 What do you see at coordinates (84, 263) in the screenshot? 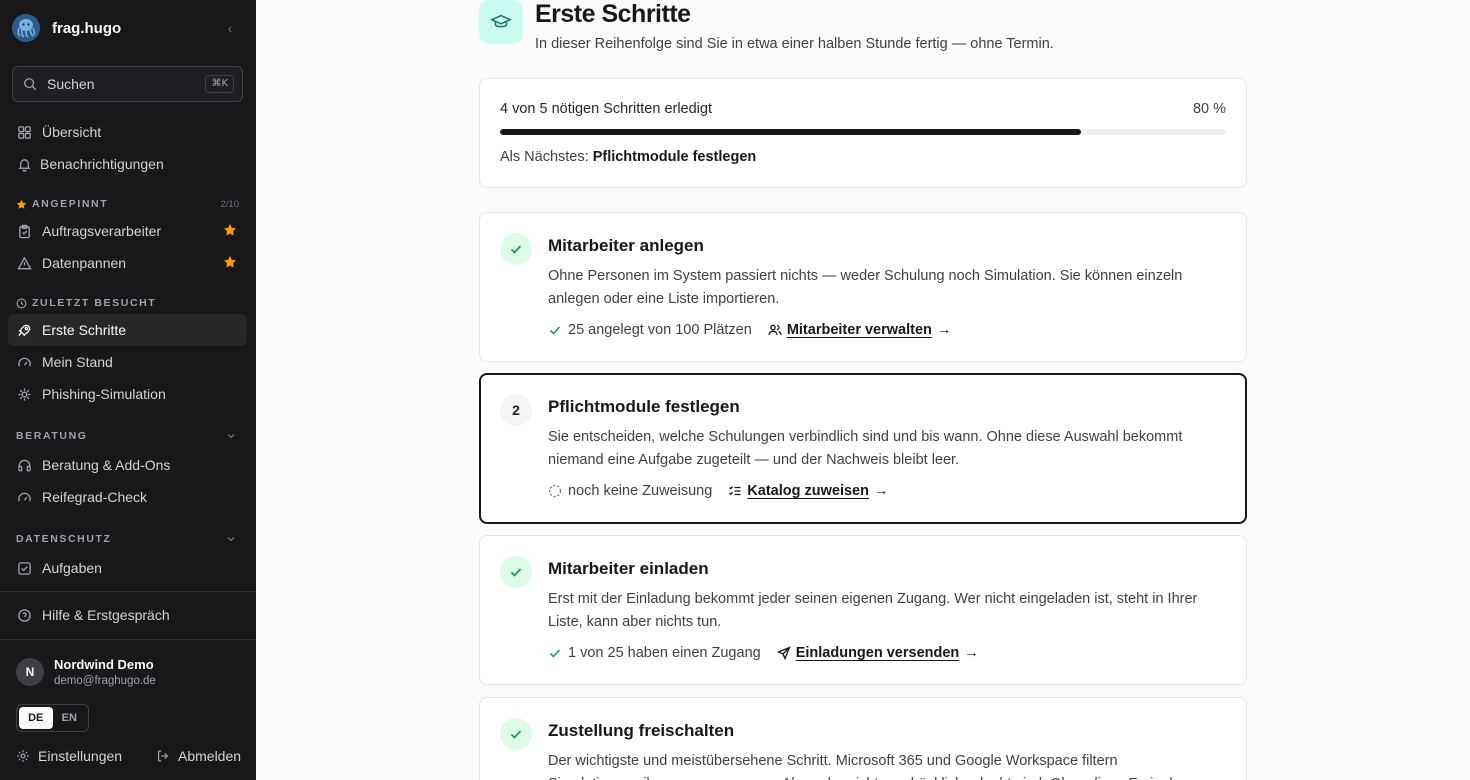
I see `sidebar-item-label: Datenpannen` at bounding box center [84, 263].